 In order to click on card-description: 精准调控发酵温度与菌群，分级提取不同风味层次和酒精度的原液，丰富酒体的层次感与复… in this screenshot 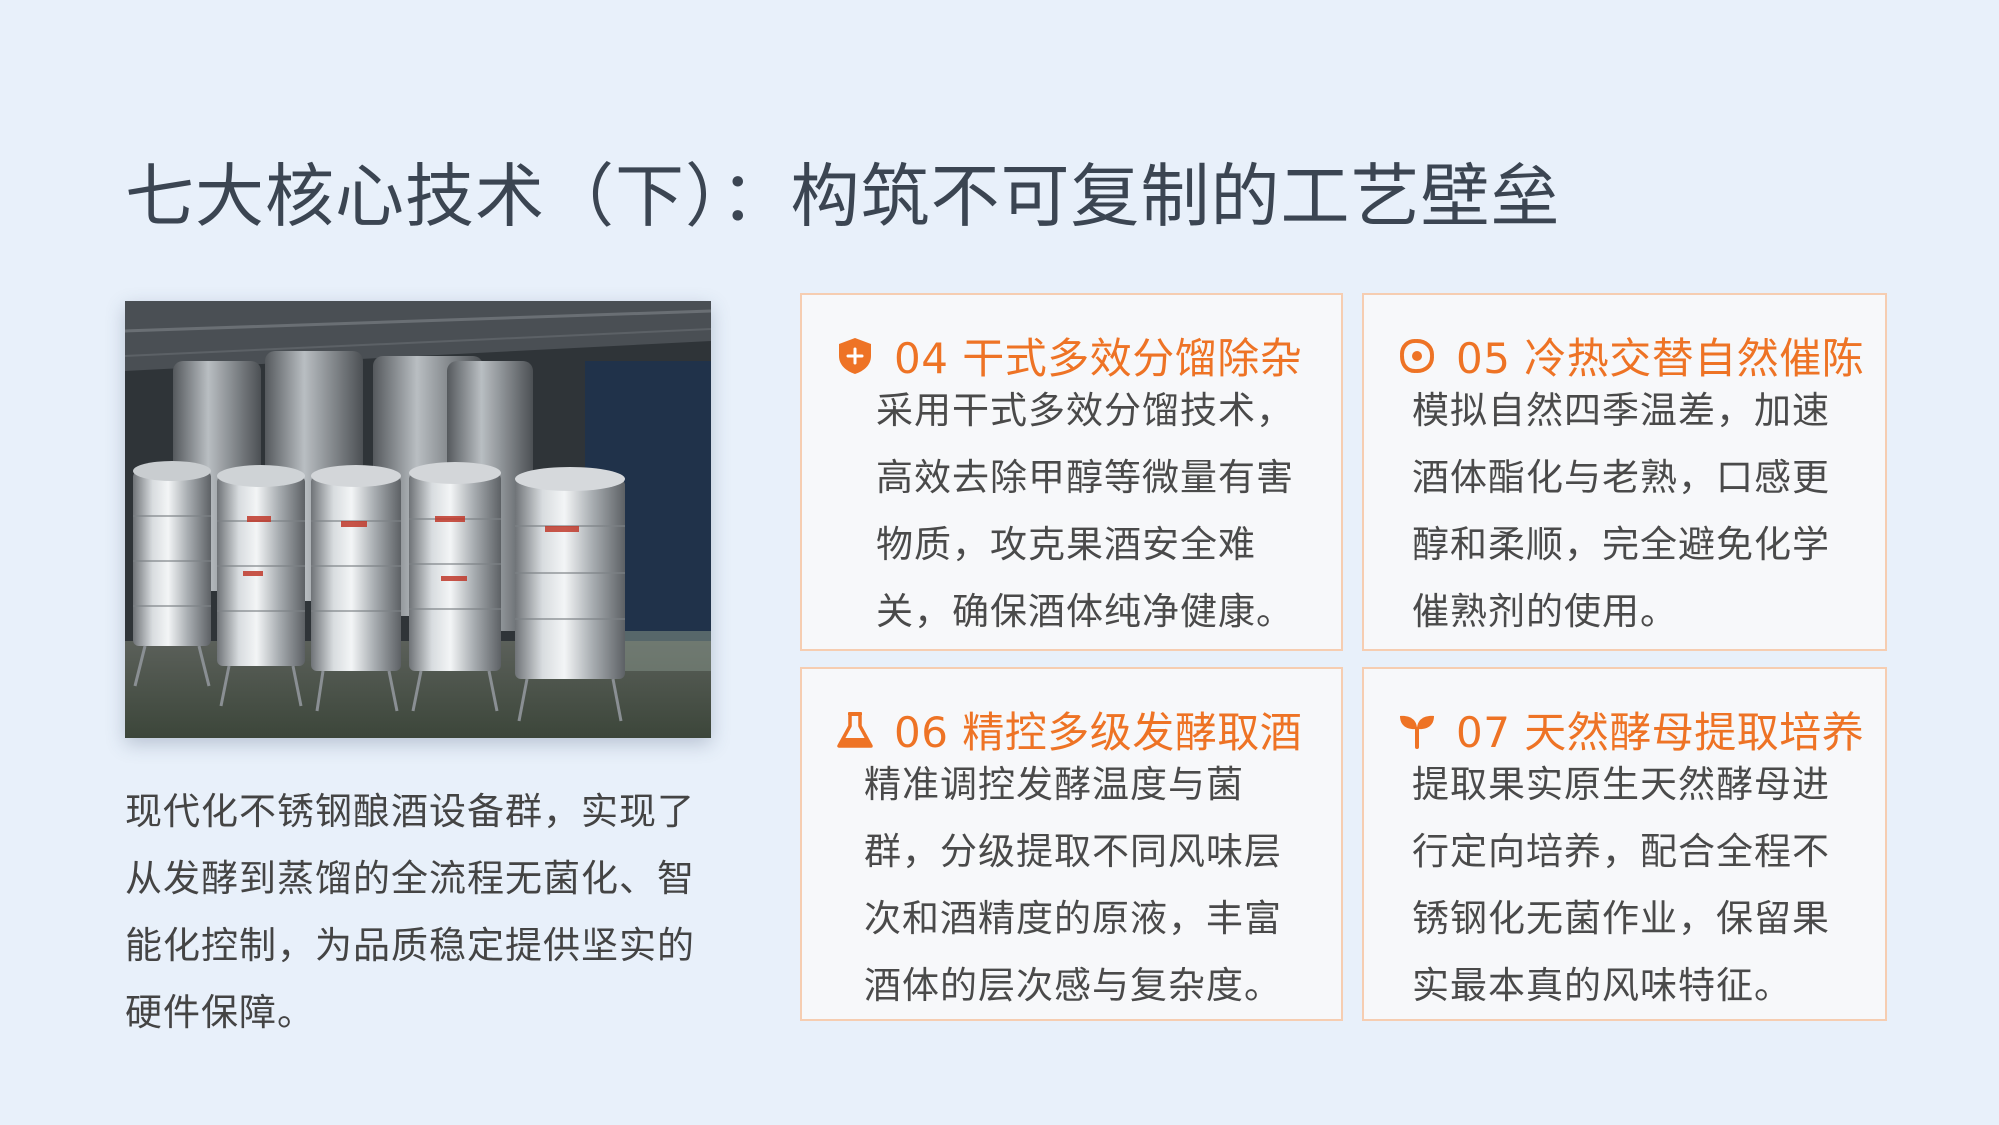, I will do `click(1073, 885)`.